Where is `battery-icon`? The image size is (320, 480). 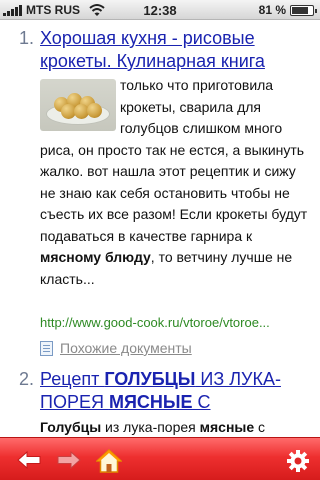 battery-icon is located at coordinates (303, 10).